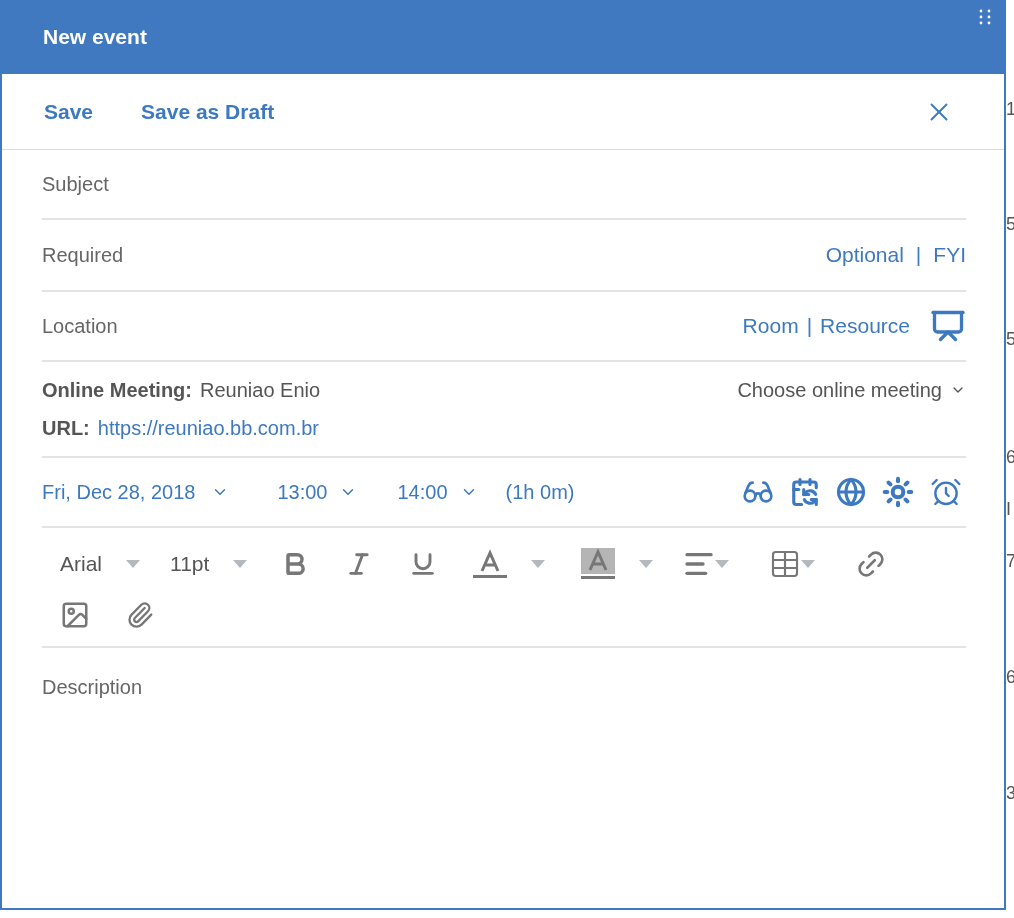 Image resolution: width=1014 pixels, height=918 pixels. Describe the element at coordinates (851, 390) in the screenshot. I see `choose-online-meeting-dropdown: Choose online meeting` at that location.